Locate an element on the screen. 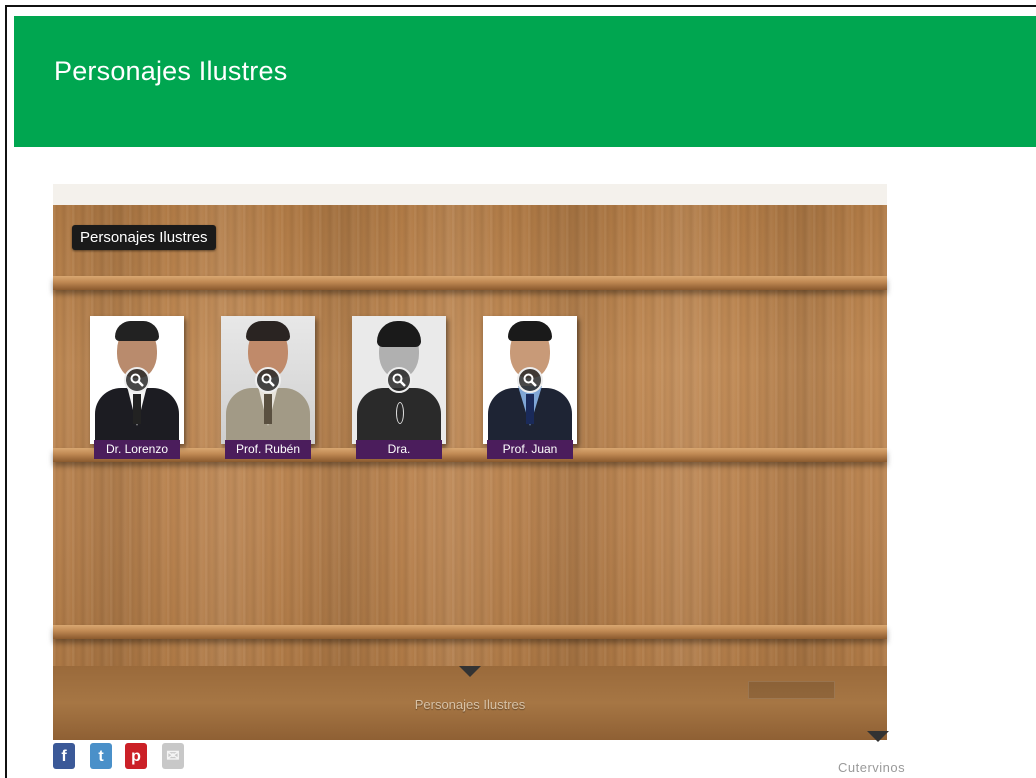  book-label: Prof. Rubén is located at coordinates (268, 449).